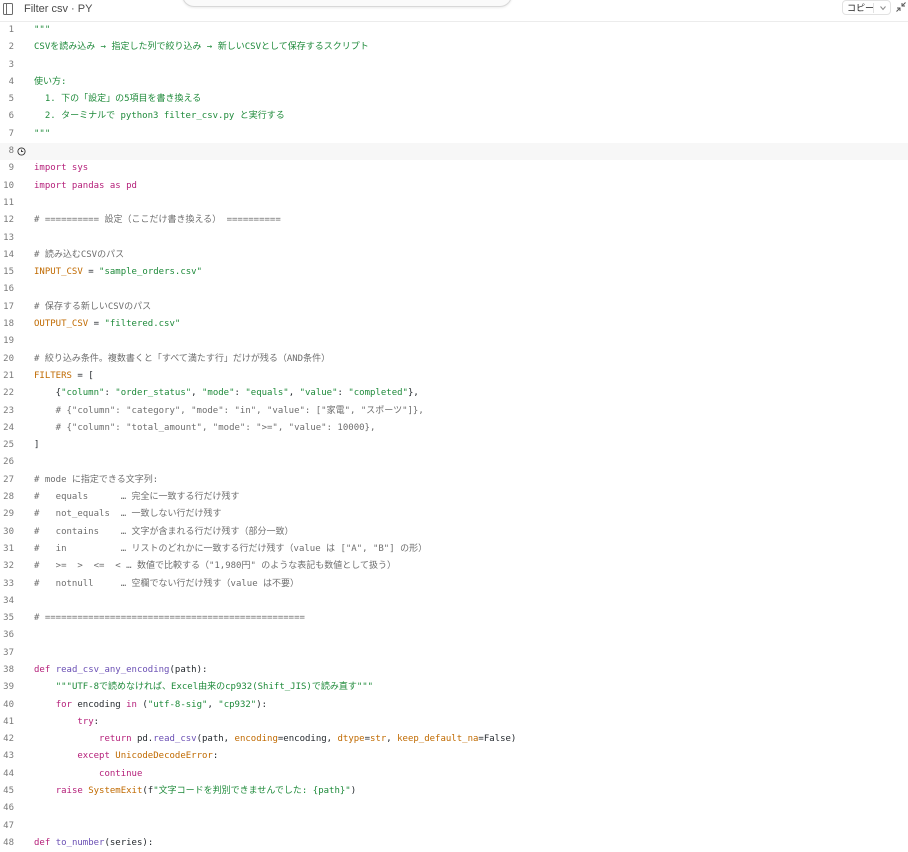 Image resolution: width=908 pixels, height=852 pixels. What do you see at coordinates (164, 756) in the screenshot?
I see `code-token: UnicodeDecodeError` at bounding box center [164, 756].